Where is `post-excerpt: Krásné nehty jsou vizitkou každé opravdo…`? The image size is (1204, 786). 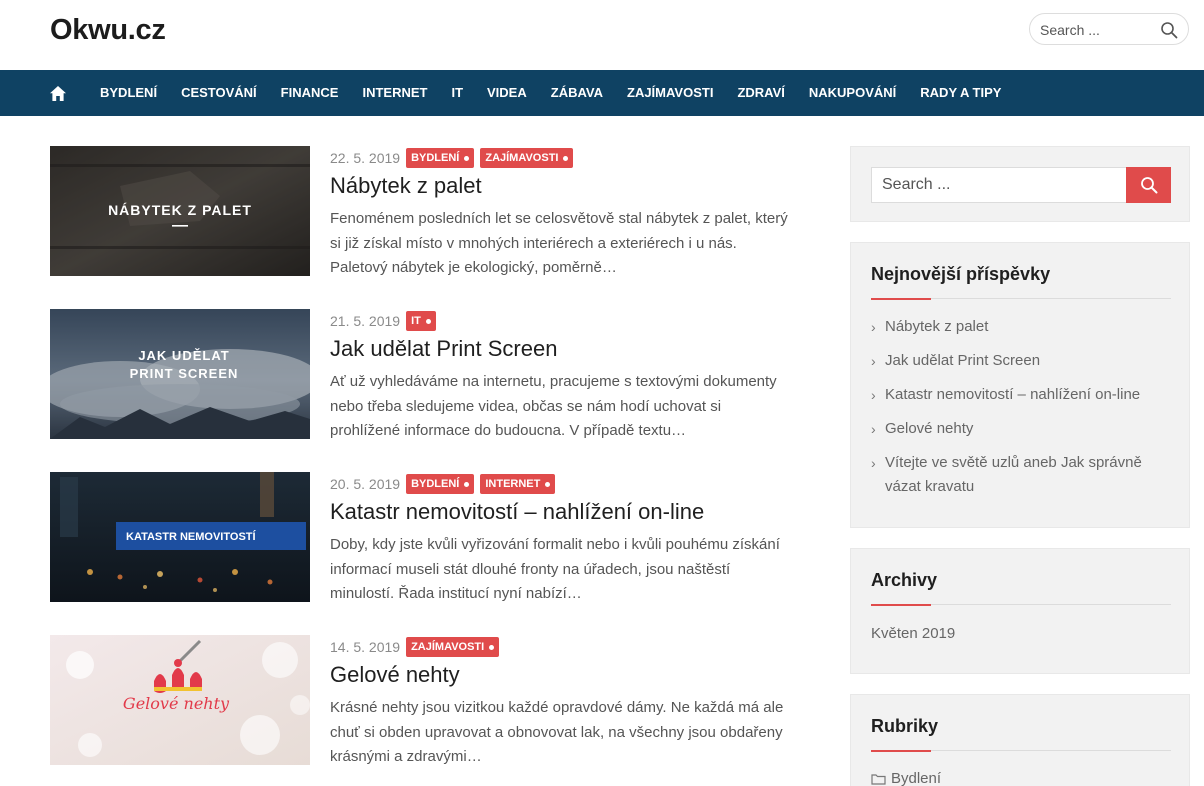 post-excerpt: Krásné nehty jsou vizitkou každé opravdo… is located at coordinates (557, 732).